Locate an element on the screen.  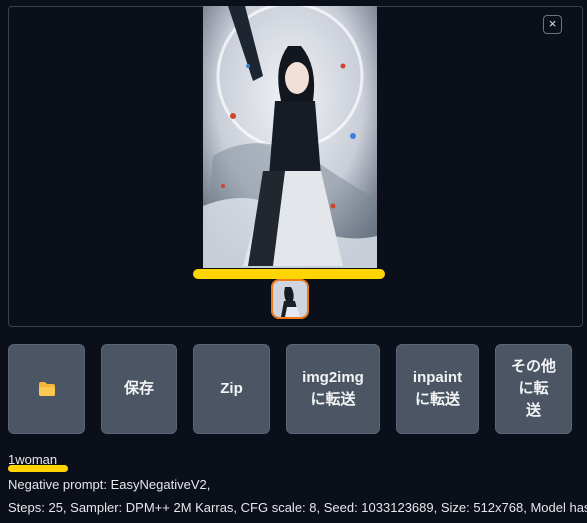
highlight-annotation is located at coordinates (289, 274).